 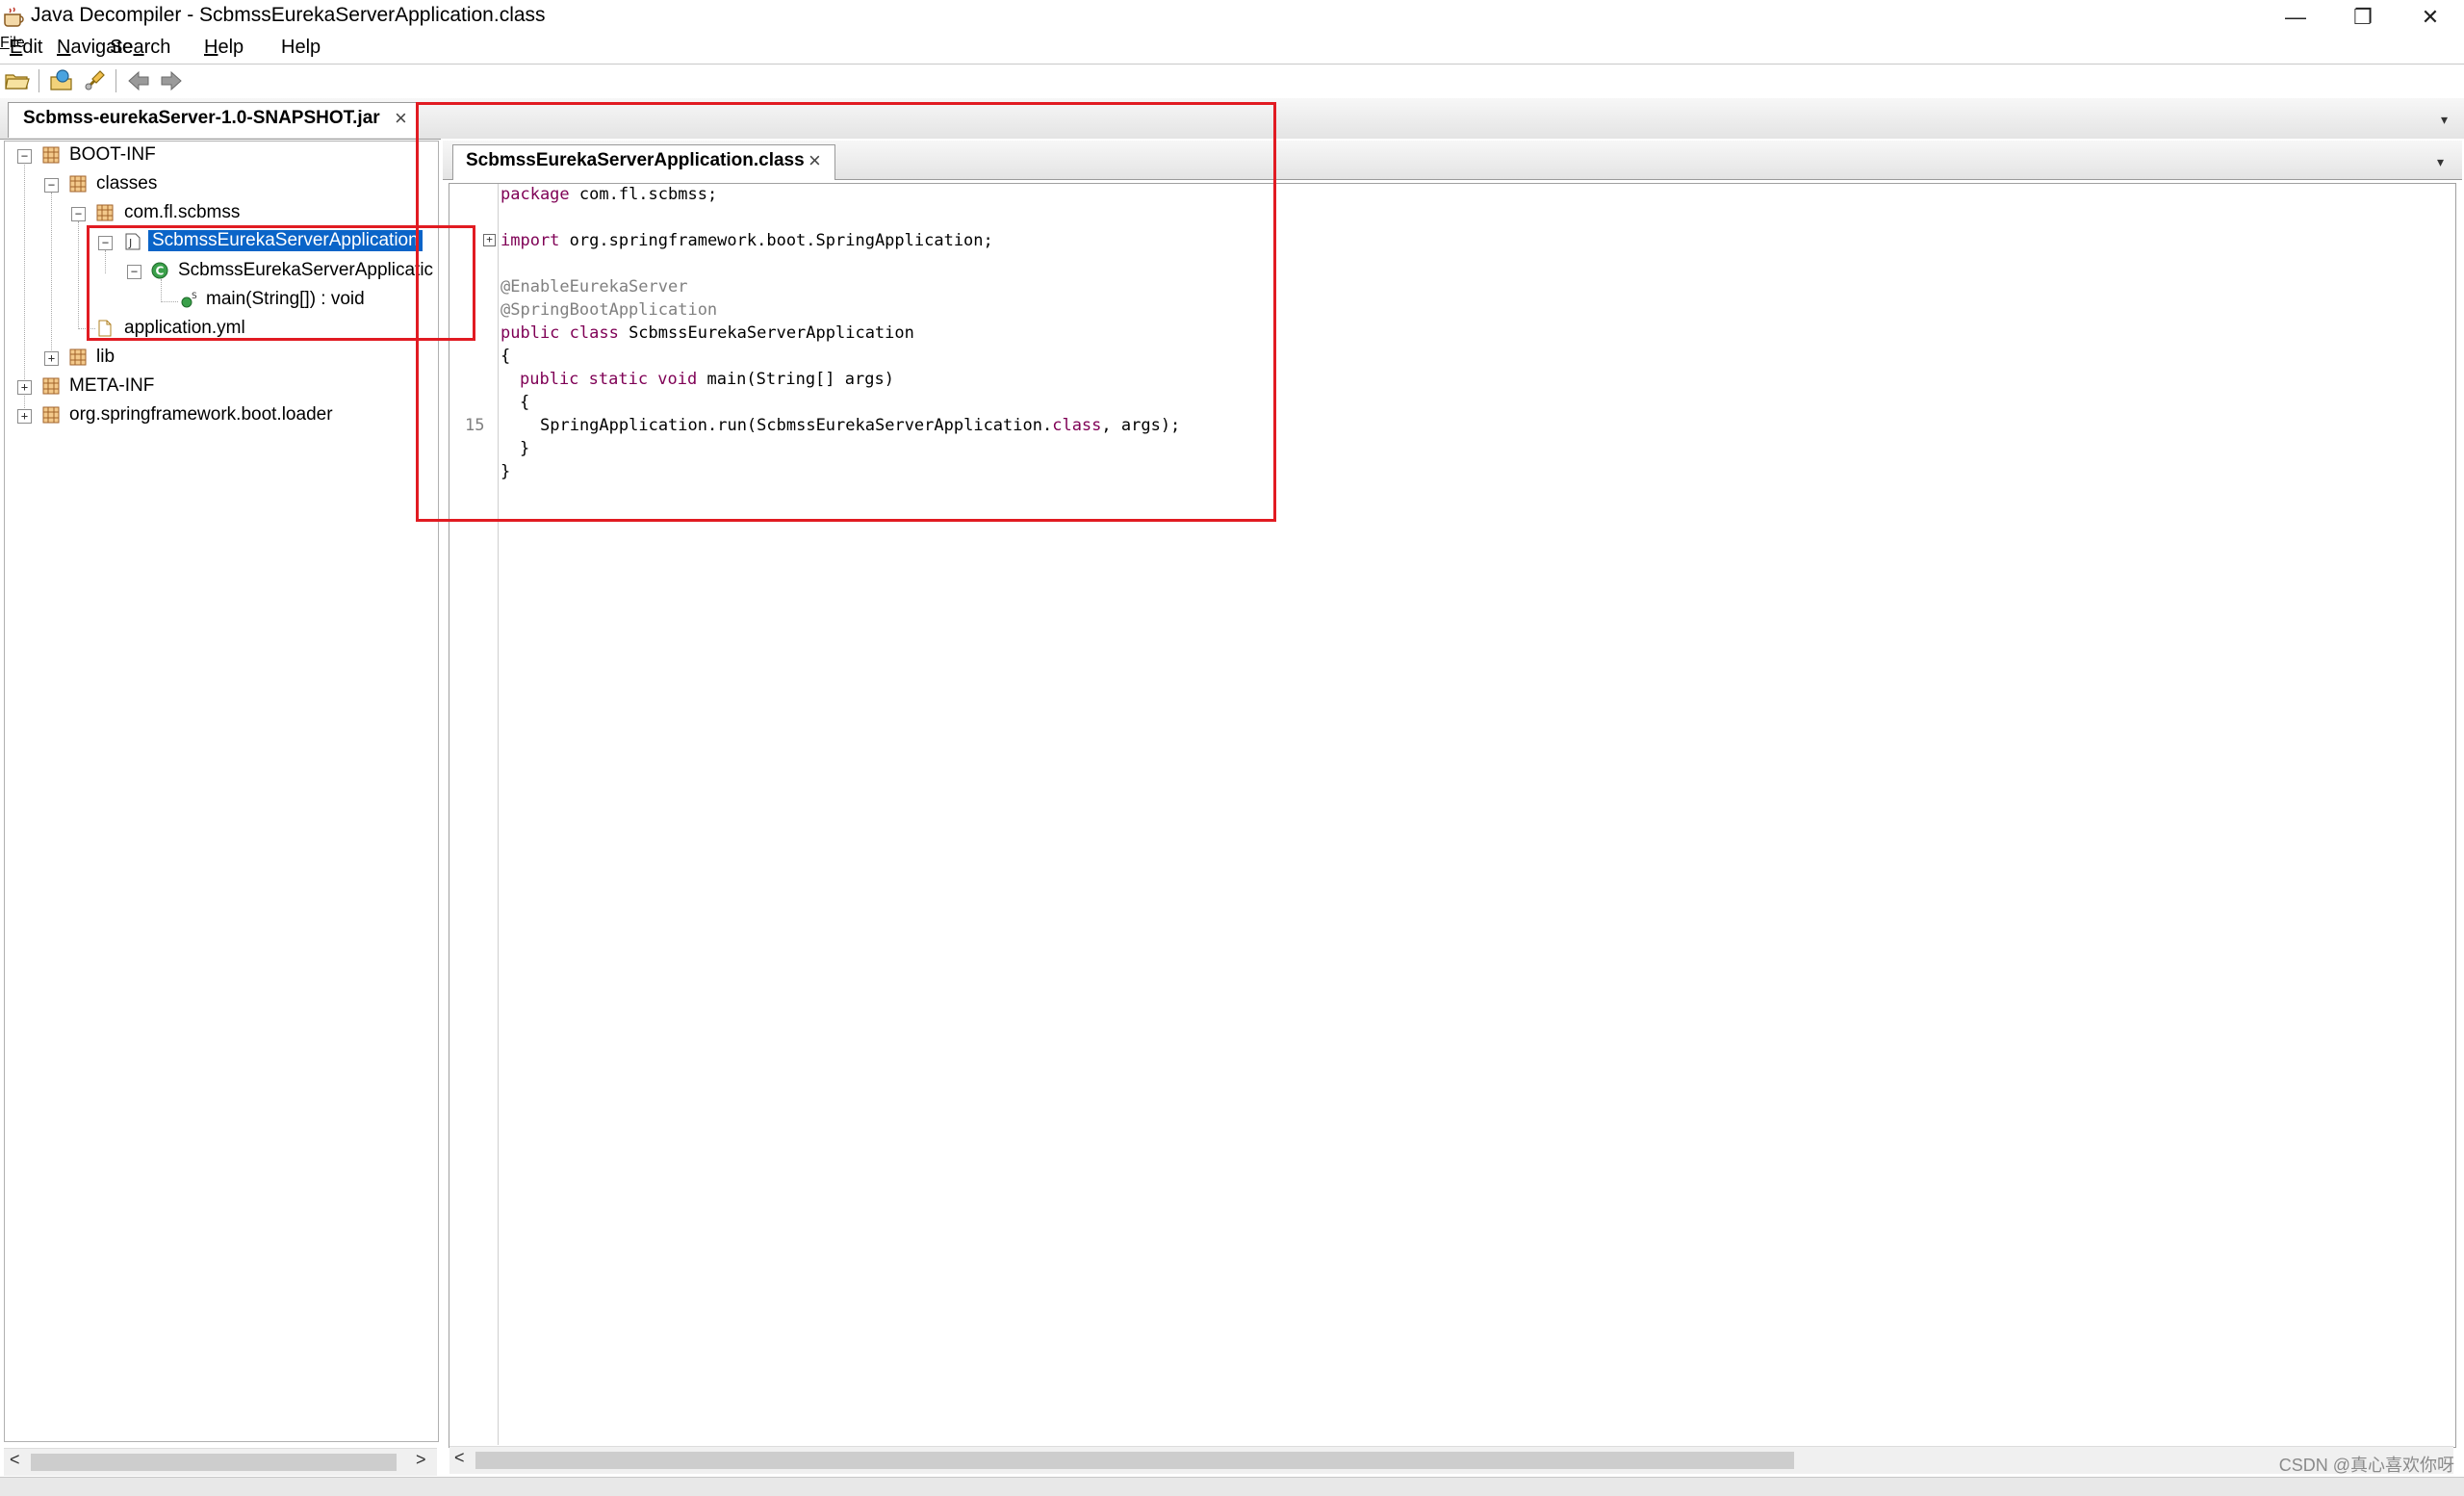 I want to click on open-type-icon, so click(x=61, y=80).